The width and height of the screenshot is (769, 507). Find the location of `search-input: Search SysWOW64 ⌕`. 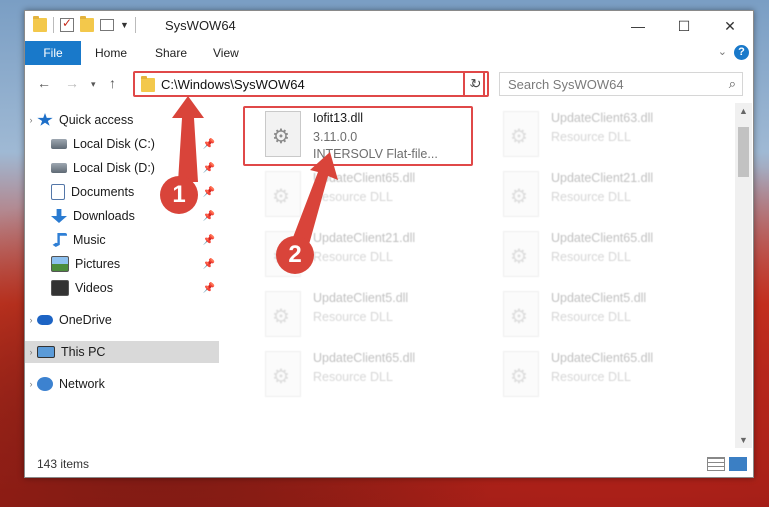

search-input: Search SysWOW64 ⌕ is located at coordinates (621, 84).